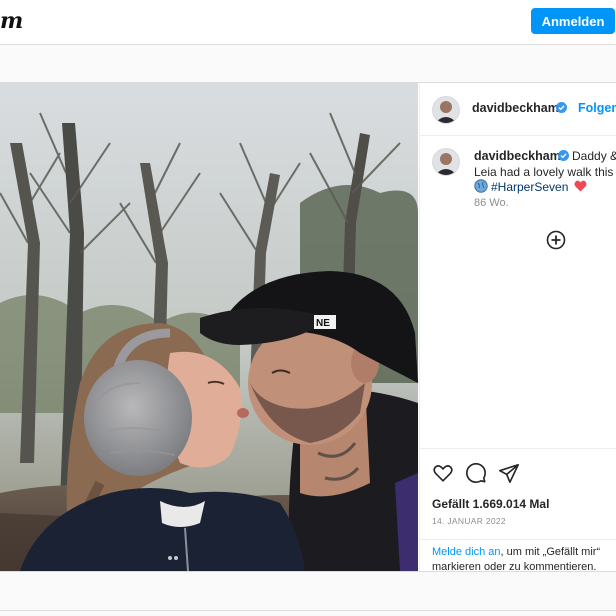  Describe the element at coordinates (597, 108) in the screenshot. I see `follow-button: Folgen` at that location.